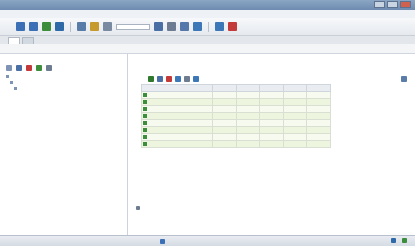 This screenshot has width=415, height=246. What do you see at coordinates (405, 4) in the screenshot?
I see `close-button` at bounding box center [405, 4].